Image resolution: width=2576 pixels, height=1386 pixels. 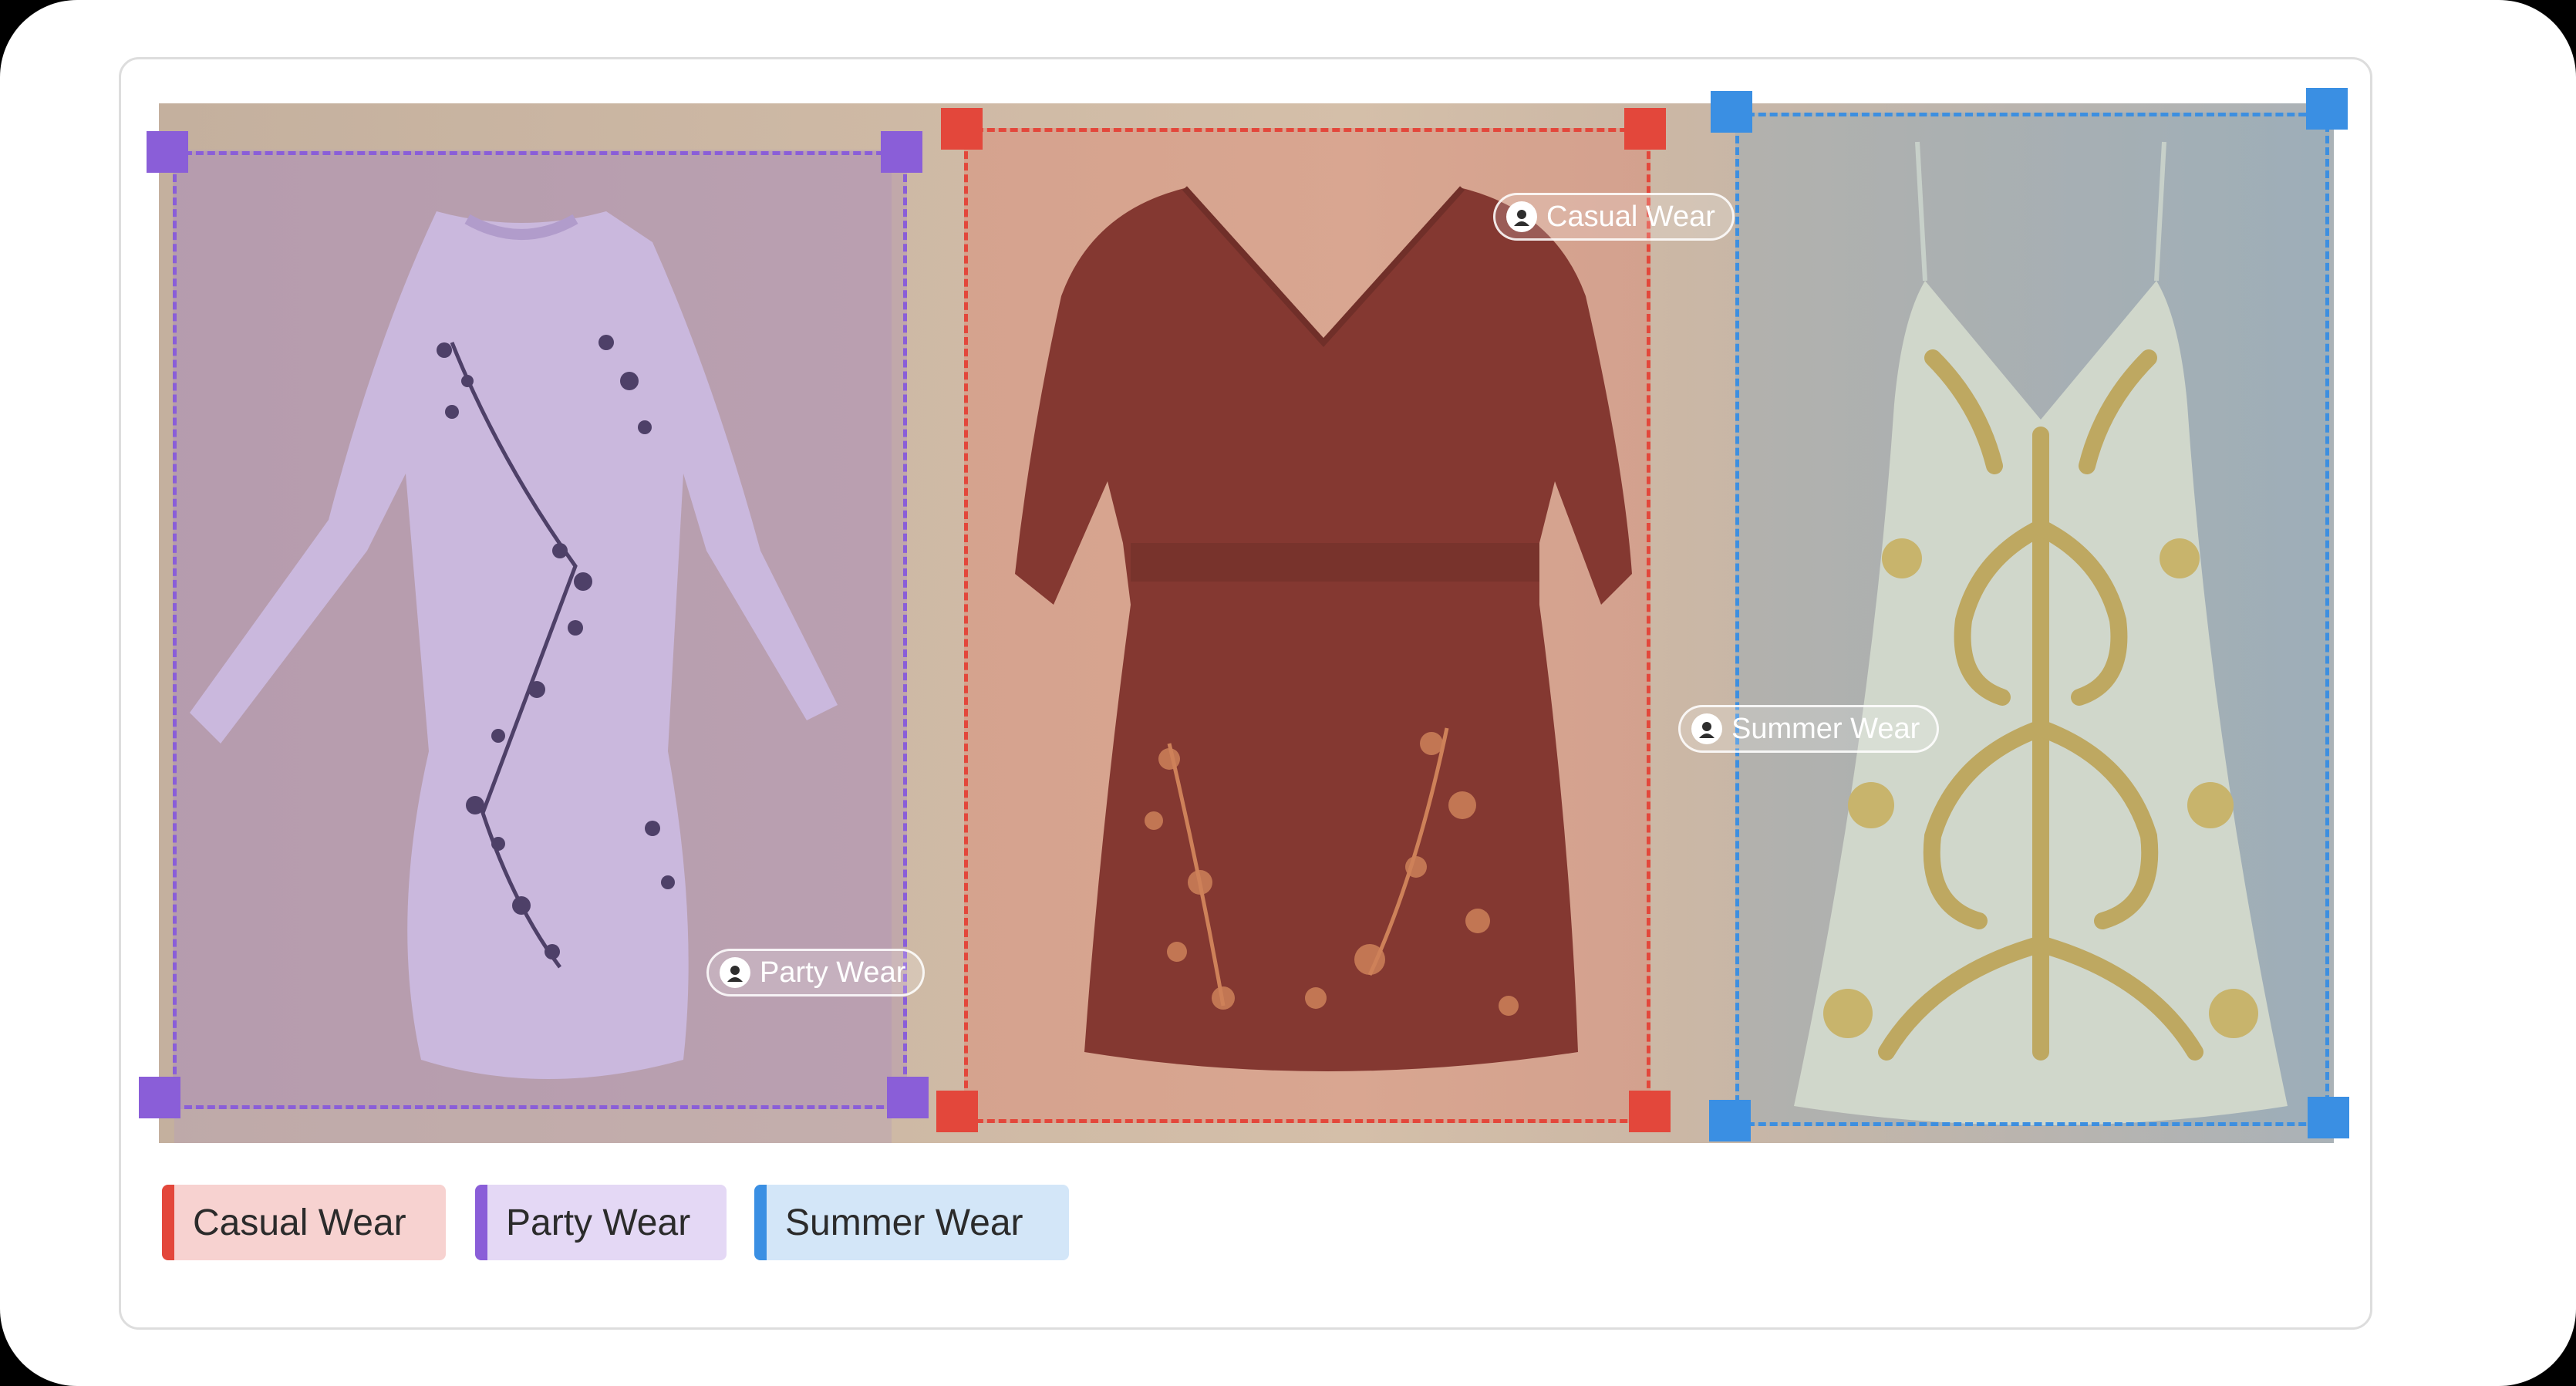 I want to click on legend-tag-summer-wear: Summer Wear, so click(x=911, y=1222).